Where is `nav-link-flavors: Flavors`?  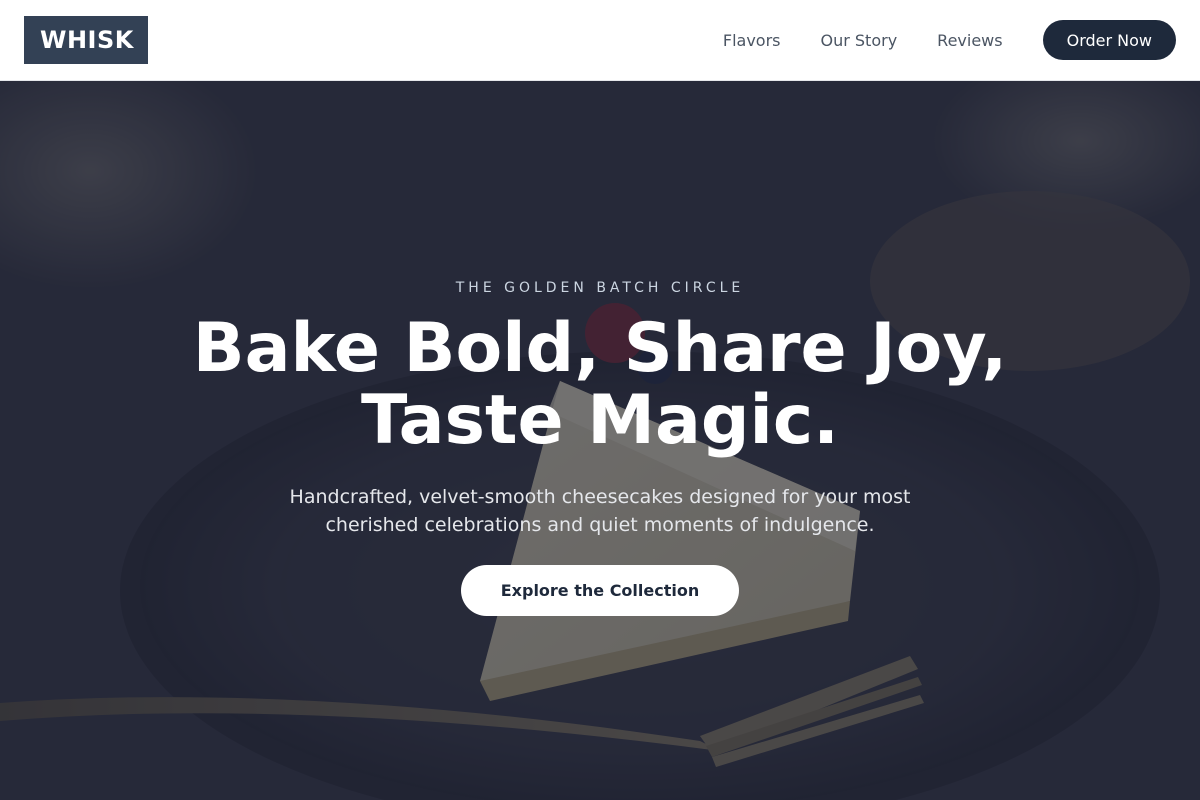
nav-link-flavors: Flavors is located at coordinates (752, 40).